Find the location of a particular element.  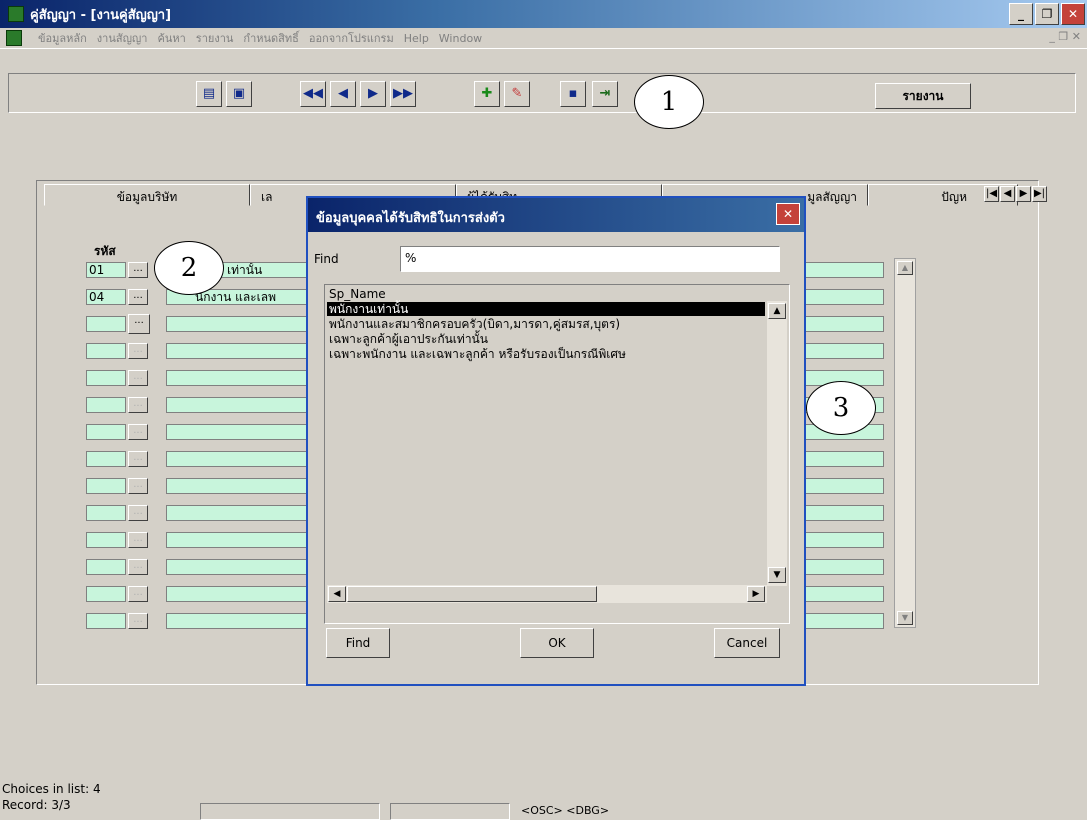

tab-first-icon: |◀ is located at coordinates (991, 194).